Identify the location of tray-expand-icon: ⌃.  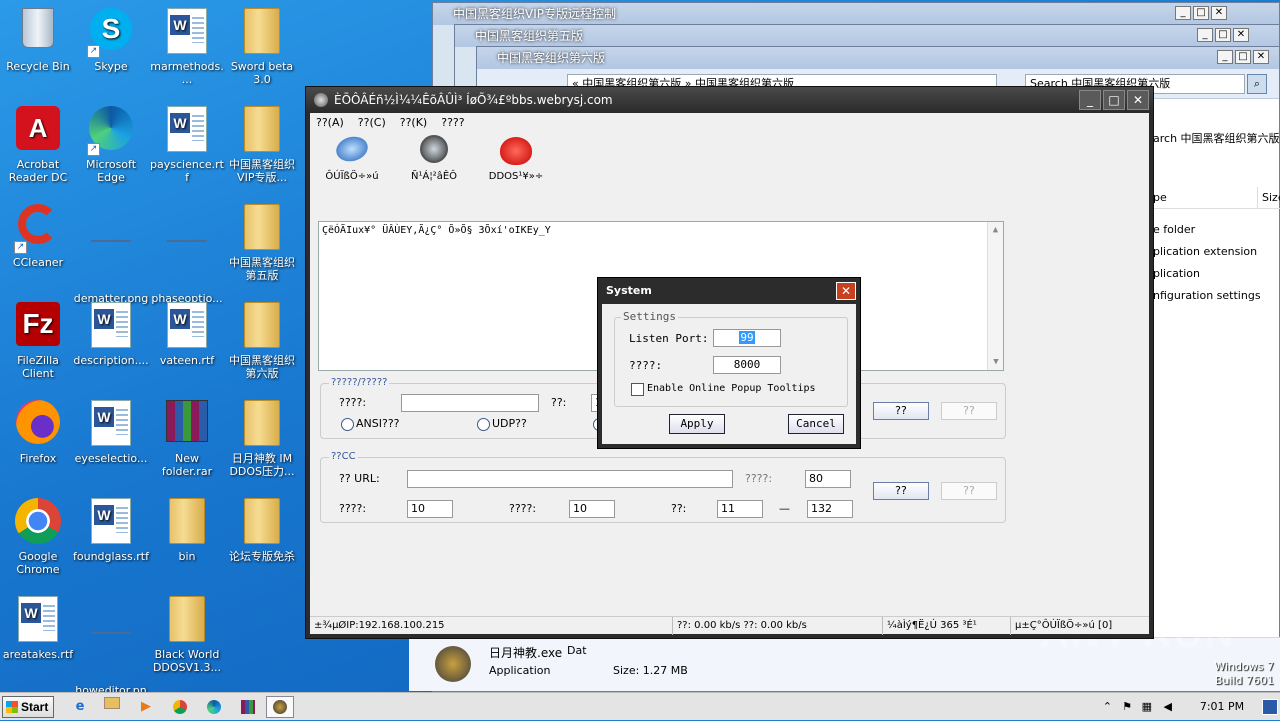
(1107, 707).